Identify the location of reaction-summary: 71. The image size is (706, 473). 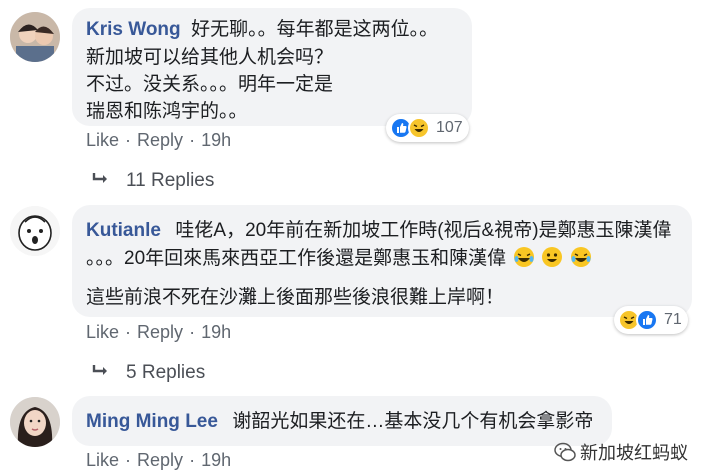
(651, 320).